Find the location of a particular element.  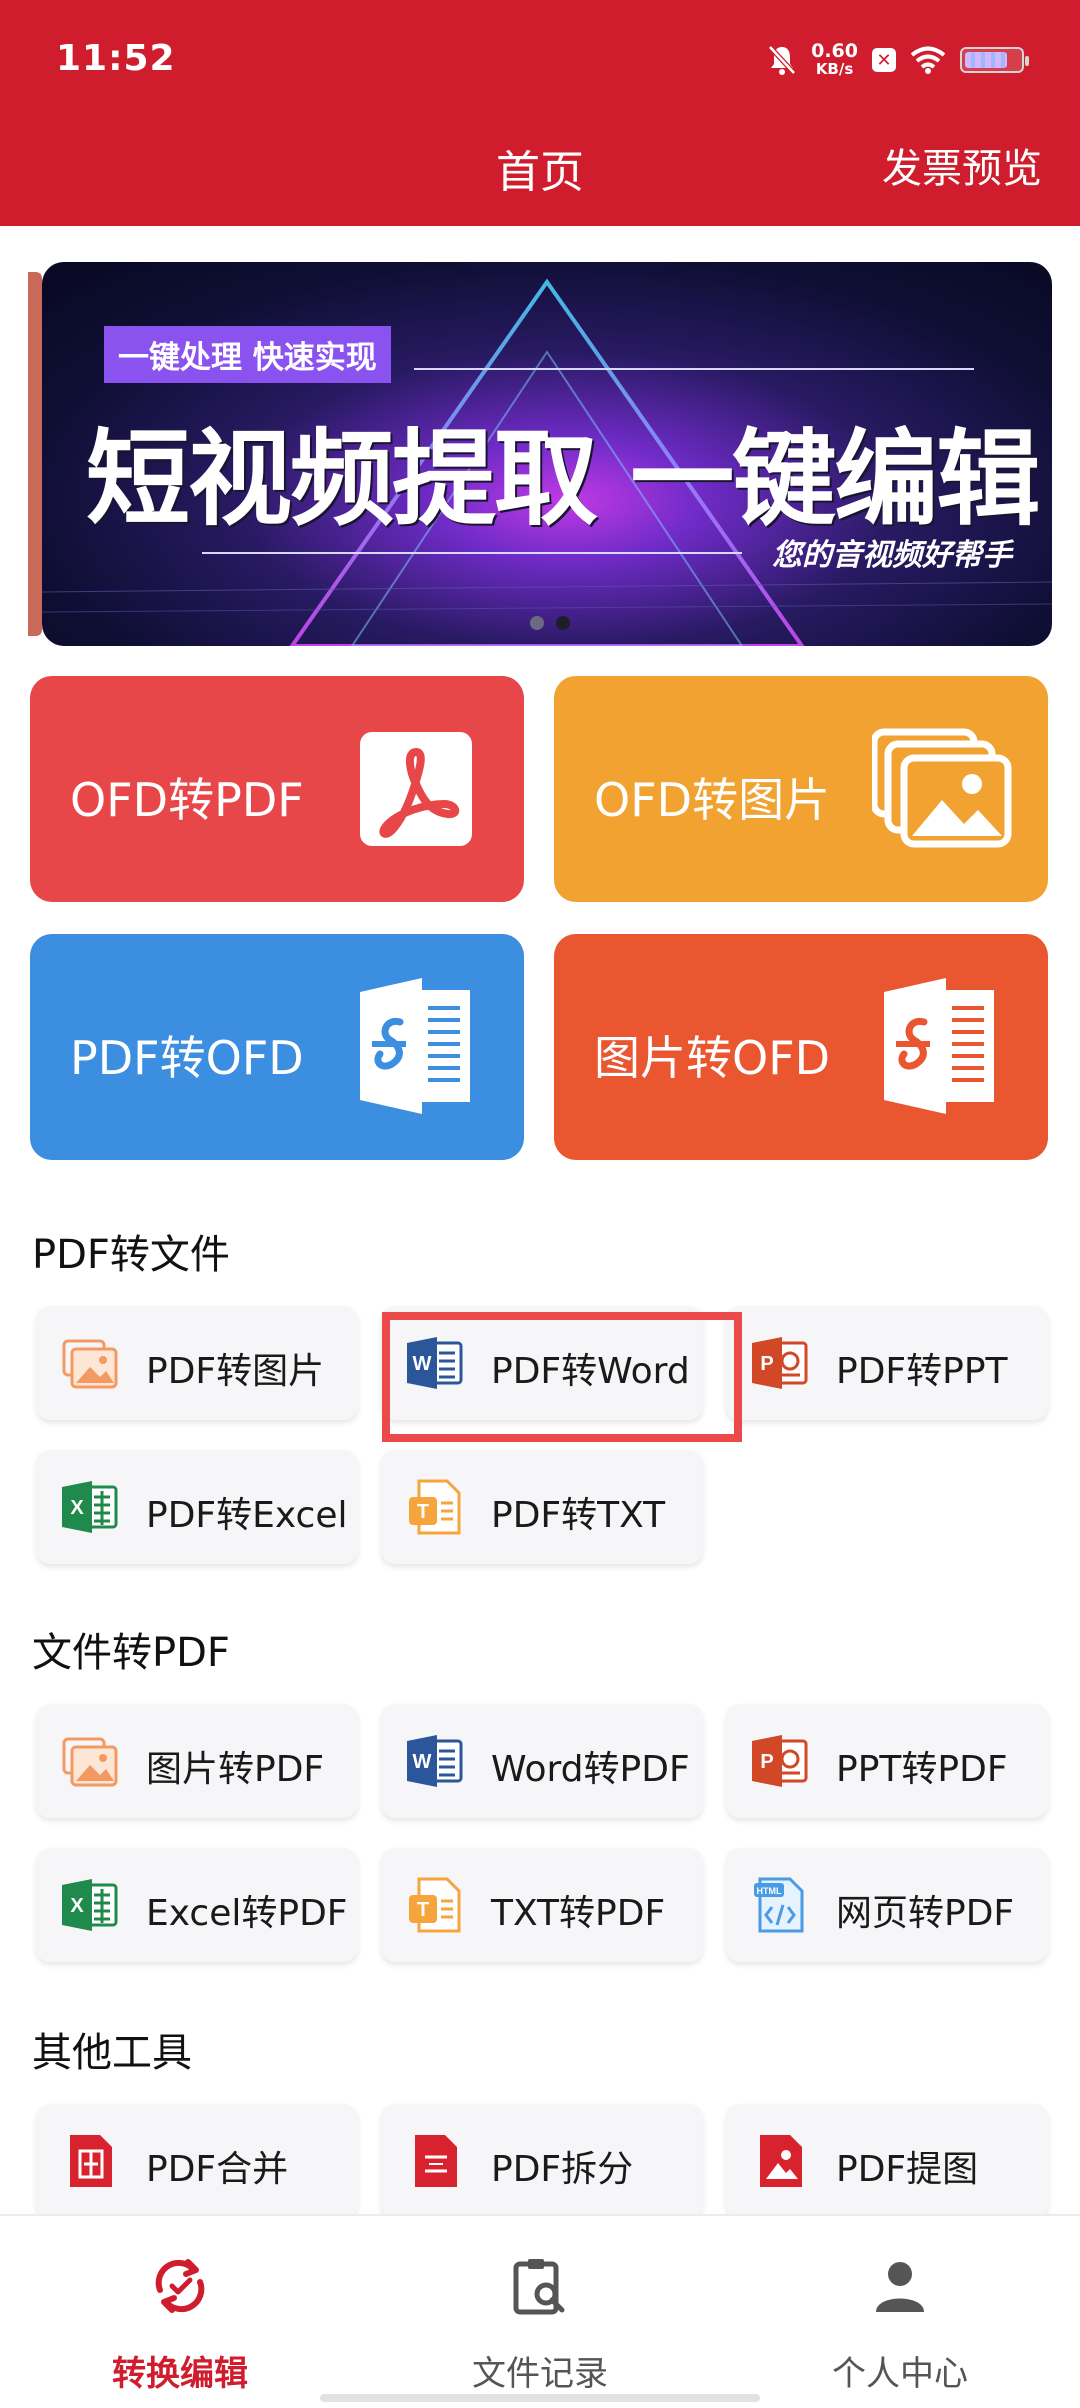

banner-divider-bottom is located at coordinates (472, 553).